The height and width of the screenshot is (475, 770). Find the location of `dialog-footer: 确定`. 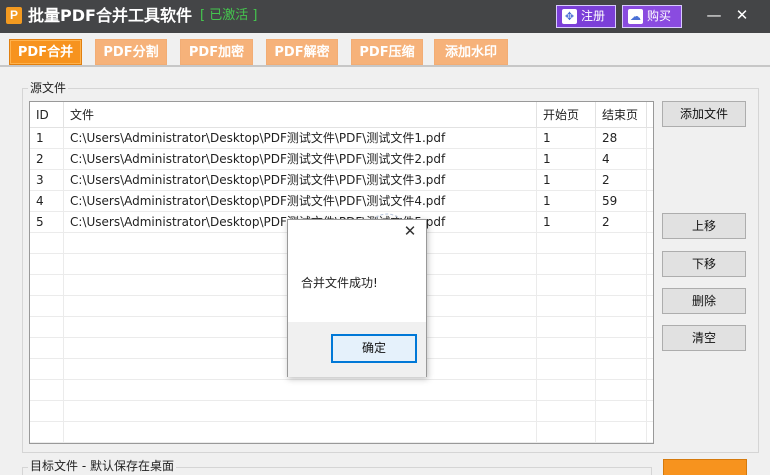

dialog-footer: 确定 is located at coordinates (357, 349).